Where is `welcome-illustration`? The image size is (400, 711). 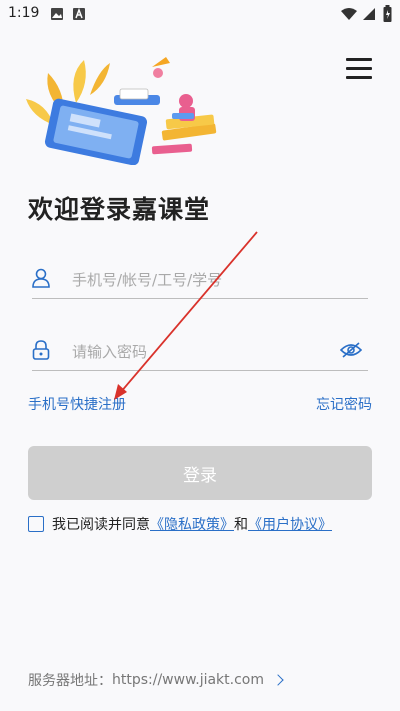 welcome-illustration is located at coordinates (121, 111).